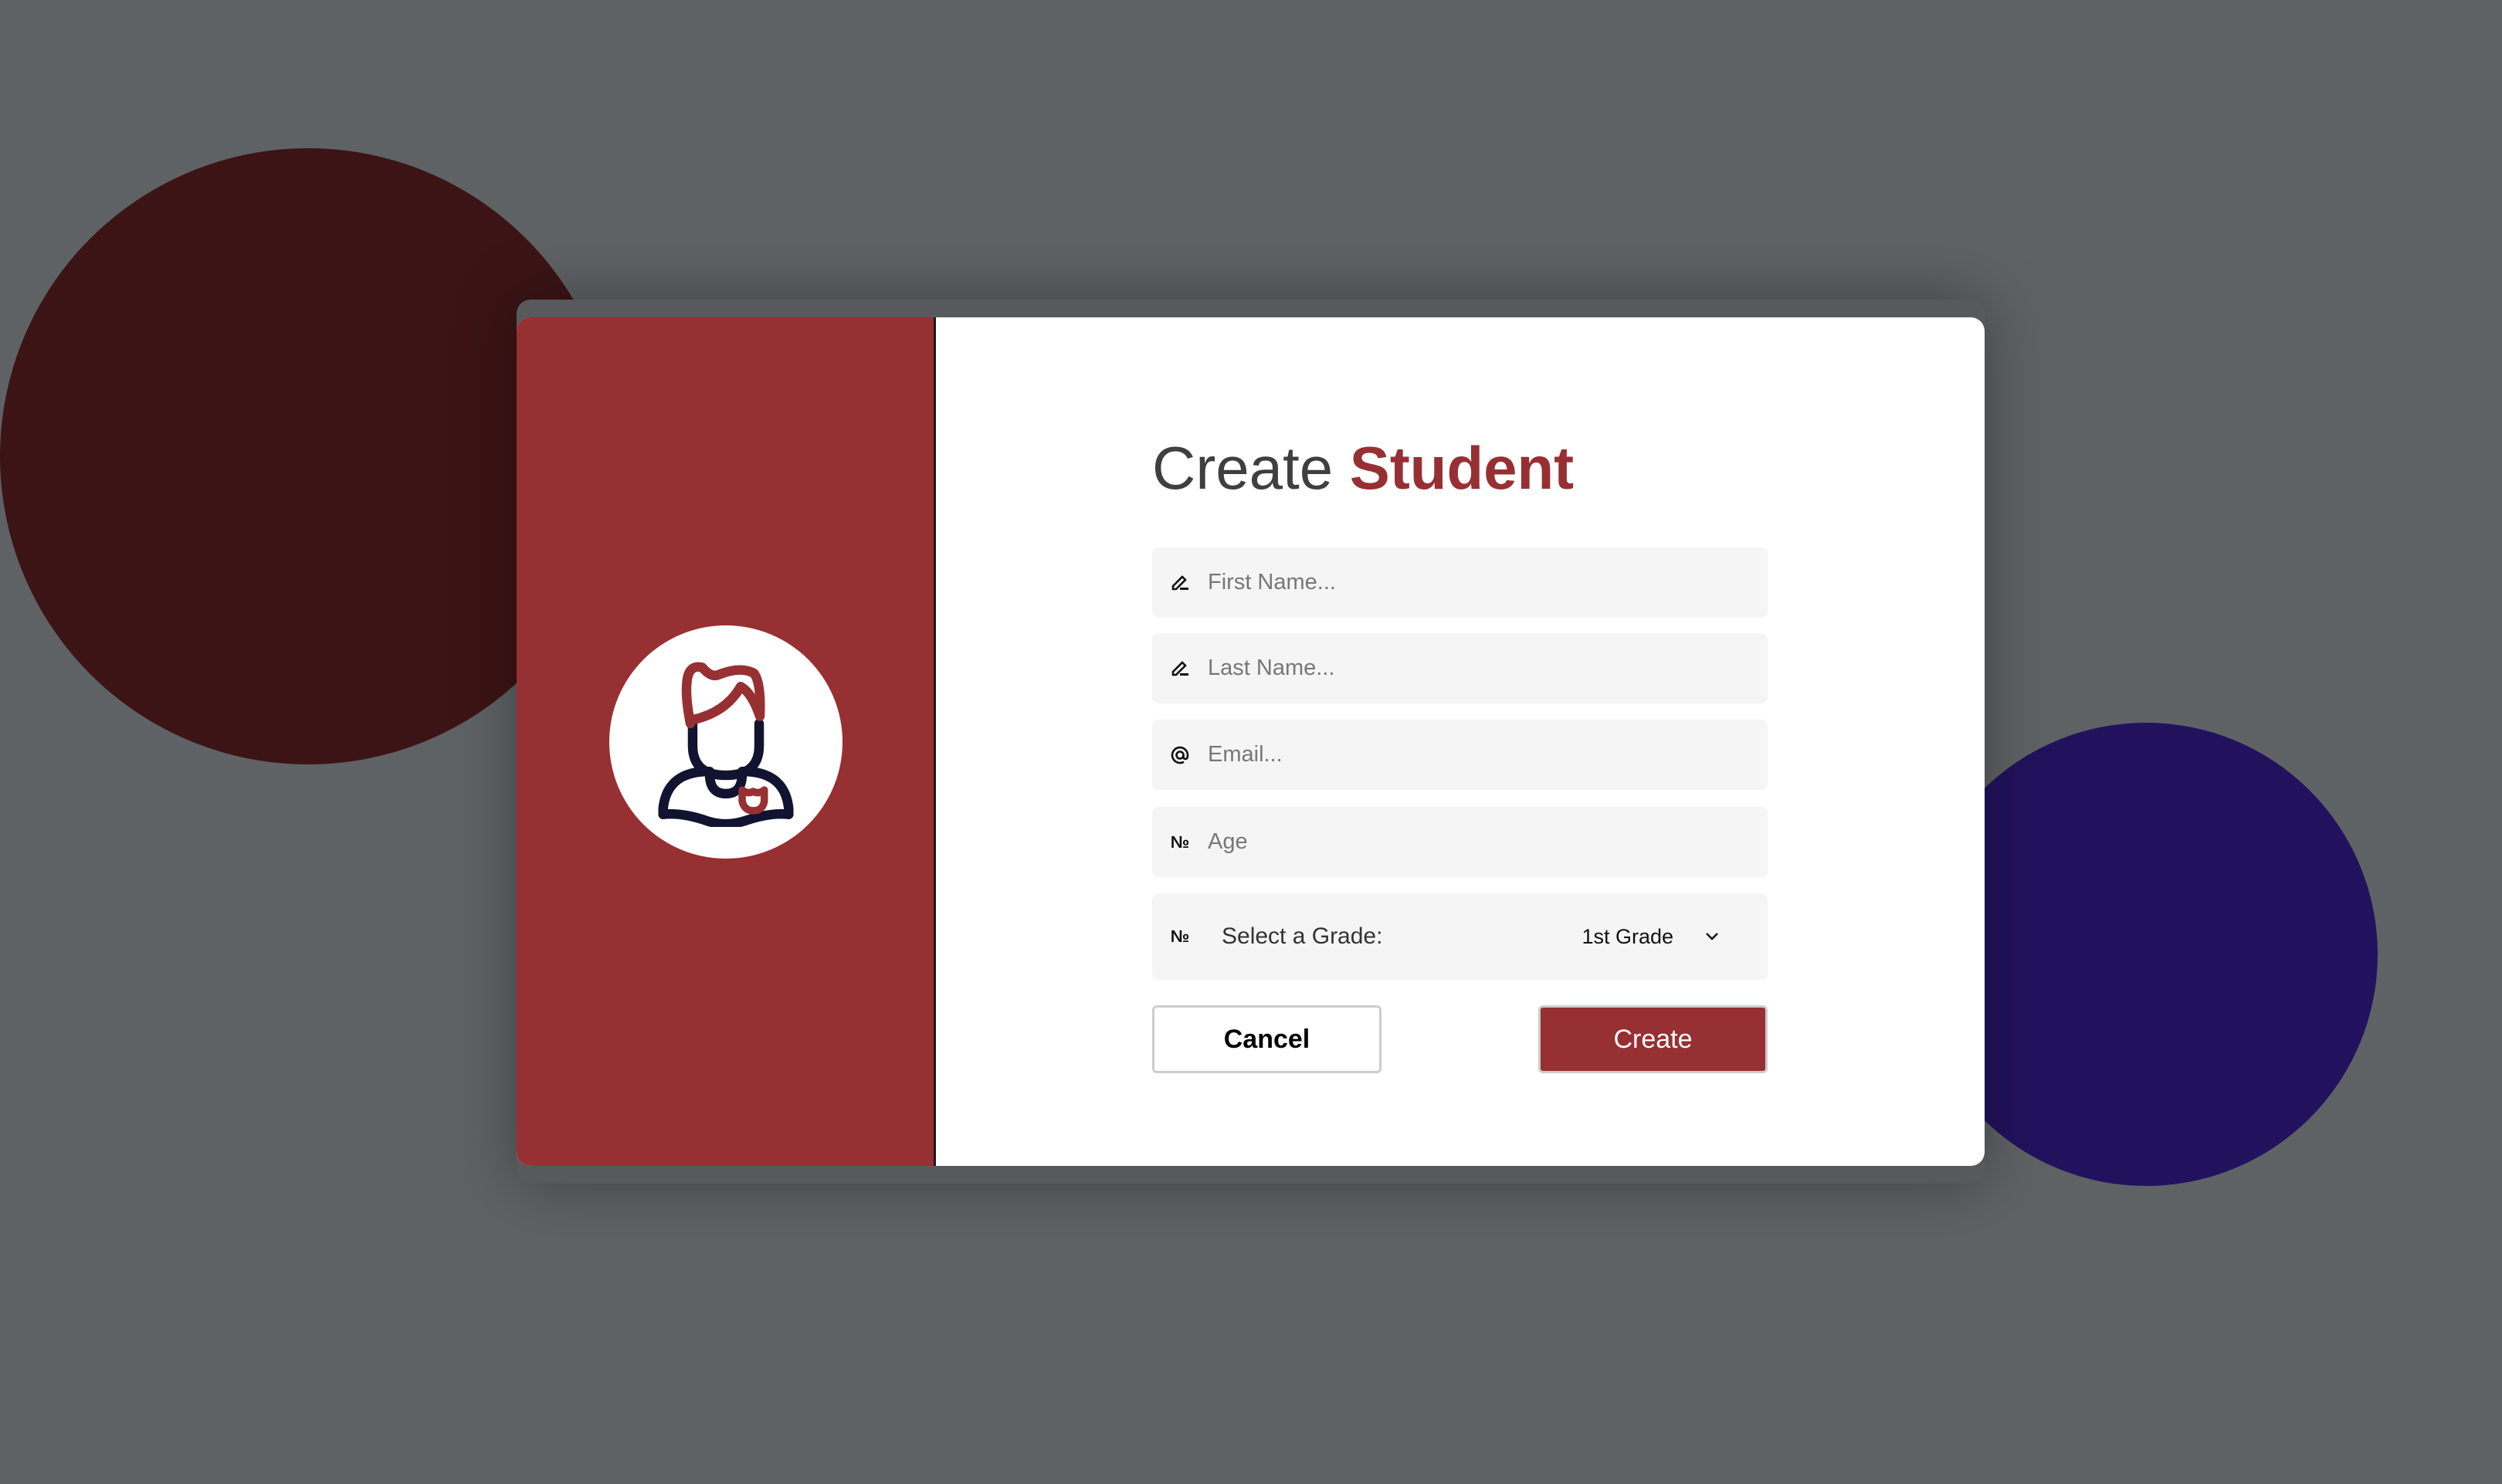  I want to click on grade-select: № Select a Grade: 1st Grade, so click(1460, 936).